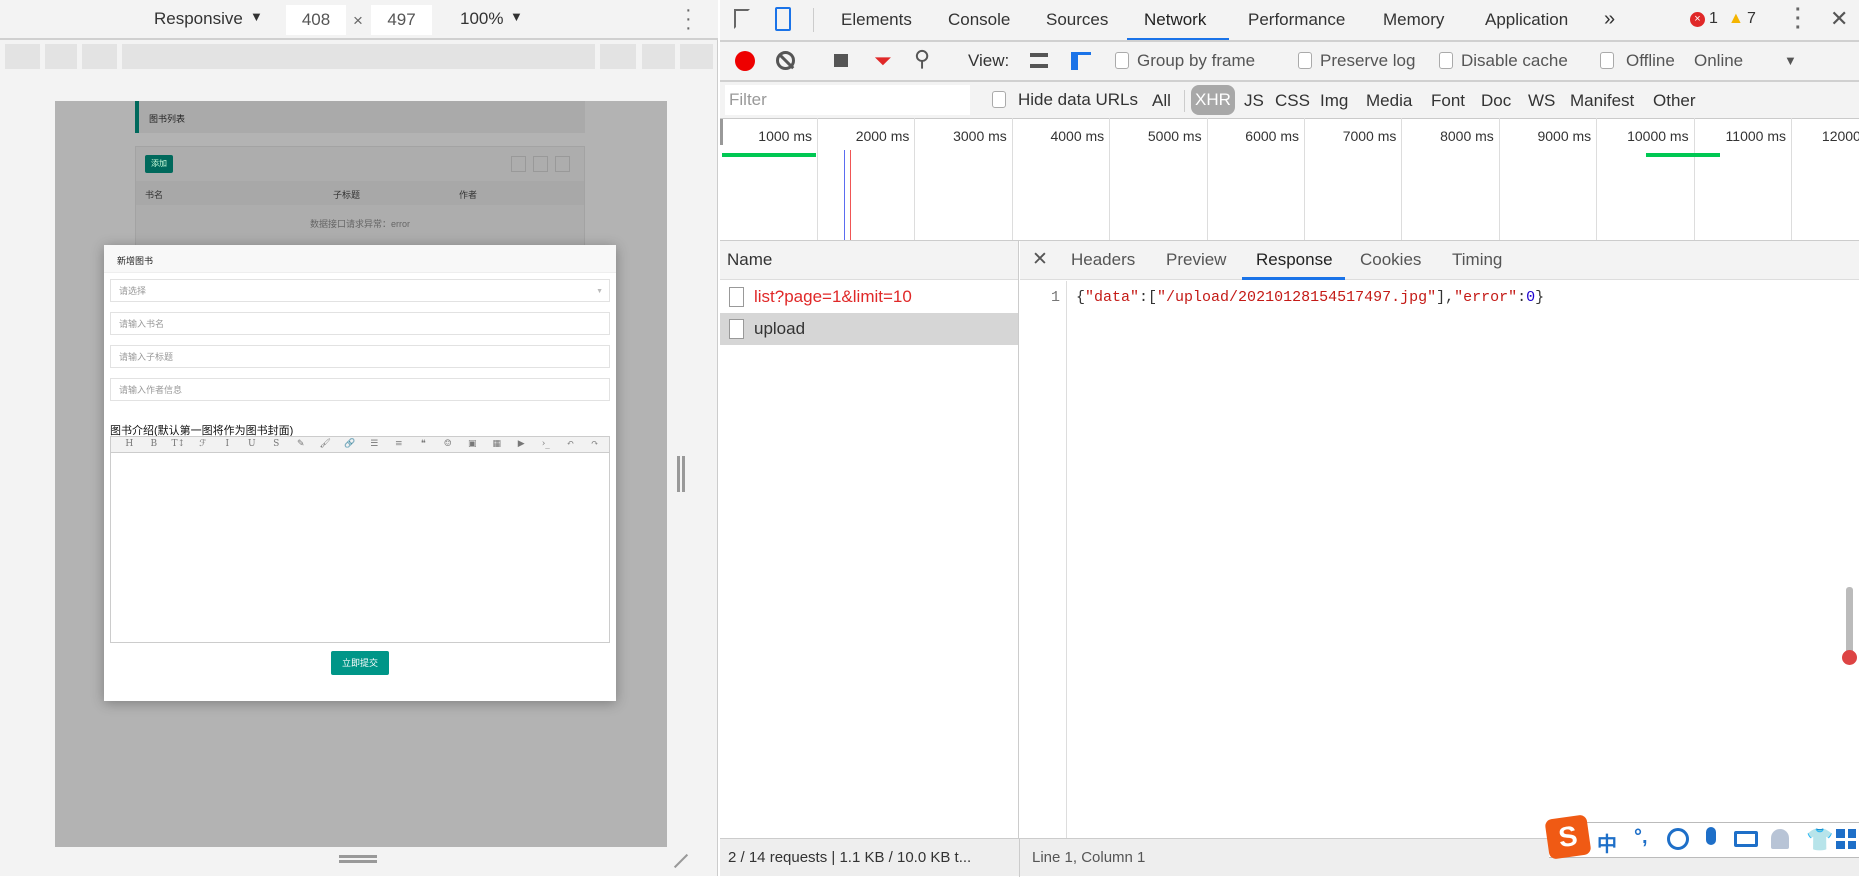 Image resolution: width=1859 pixels, height=877 pixels. What do you see at coordinates (570, 444) in the screenshot?
I see `editor-tool-button: ↶` at bounding box center [570, 444].